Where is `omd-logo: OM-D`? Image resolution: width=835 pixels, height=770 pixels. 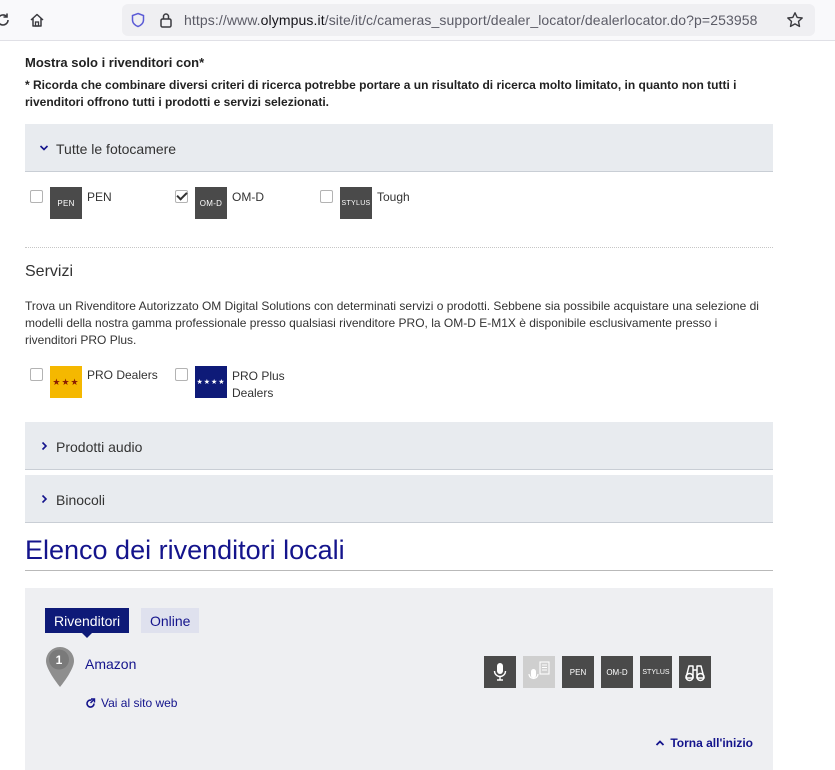
omd-logo: OM-D is located at coordinates (211, 203).